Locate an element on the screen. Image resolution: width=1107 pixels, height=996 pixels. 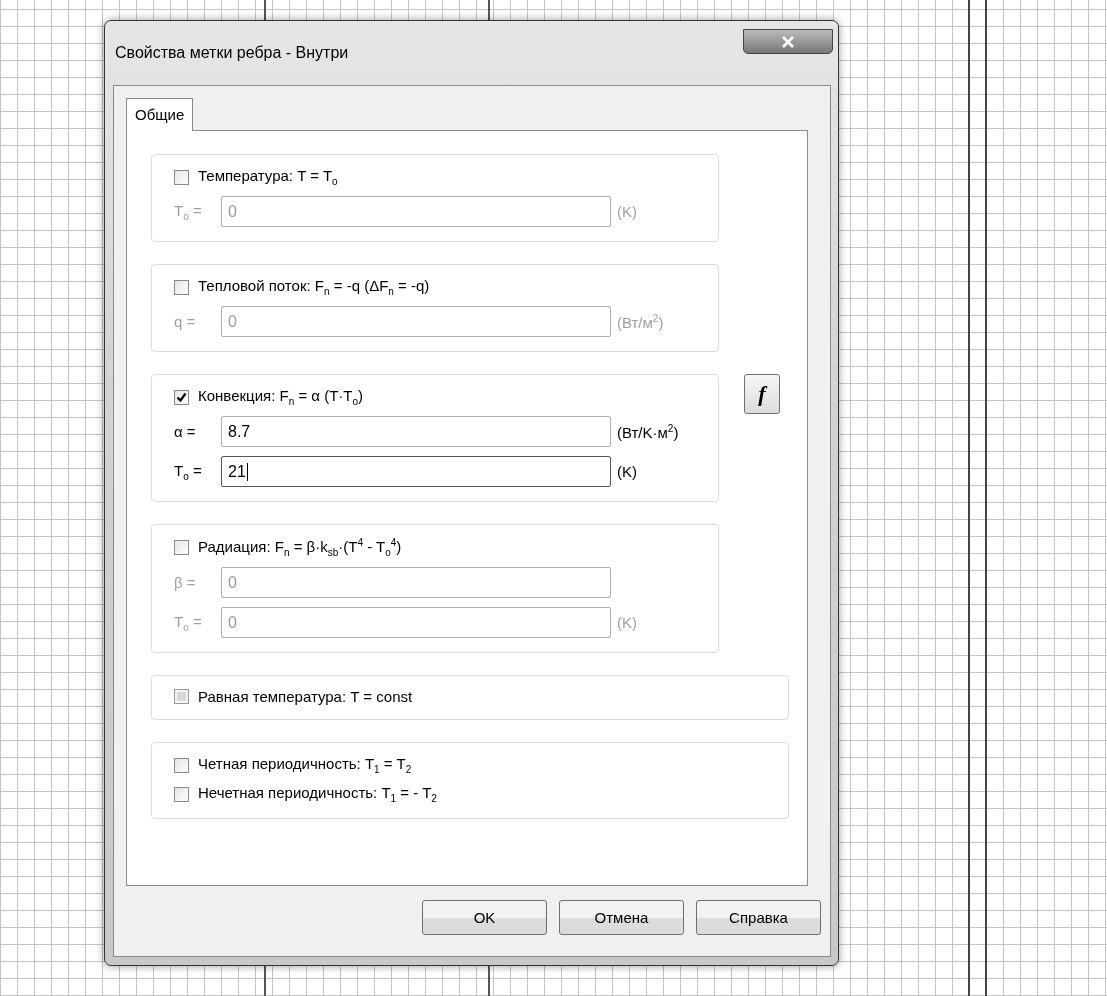
close-button is located at coordinates (788, 41).